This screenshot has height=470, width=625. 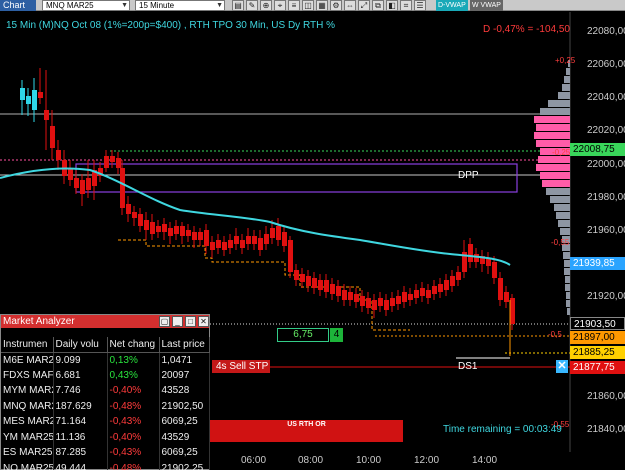 What do you see at coordinates (133, 453) in the screenshot?
I see `cell-change: -0,43%` at bounding box center [133, 453].